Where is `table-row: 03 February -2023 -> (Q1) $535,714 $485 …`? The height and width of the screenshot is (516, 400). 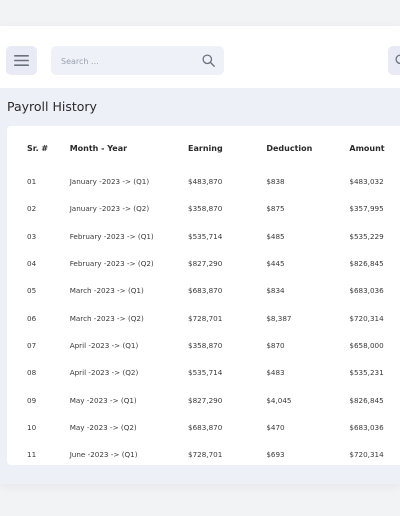
table-row: 03 February -2023 -> (Q1) $535,714 $485 … is located at coordinates (203, 236).